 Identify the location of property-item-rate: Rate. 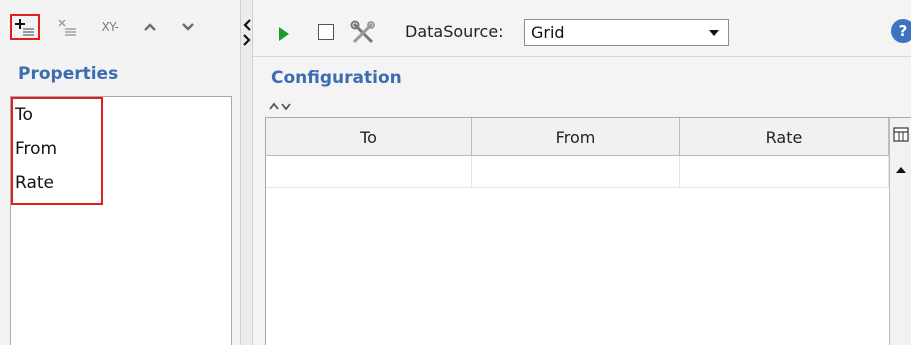
(34, 183).